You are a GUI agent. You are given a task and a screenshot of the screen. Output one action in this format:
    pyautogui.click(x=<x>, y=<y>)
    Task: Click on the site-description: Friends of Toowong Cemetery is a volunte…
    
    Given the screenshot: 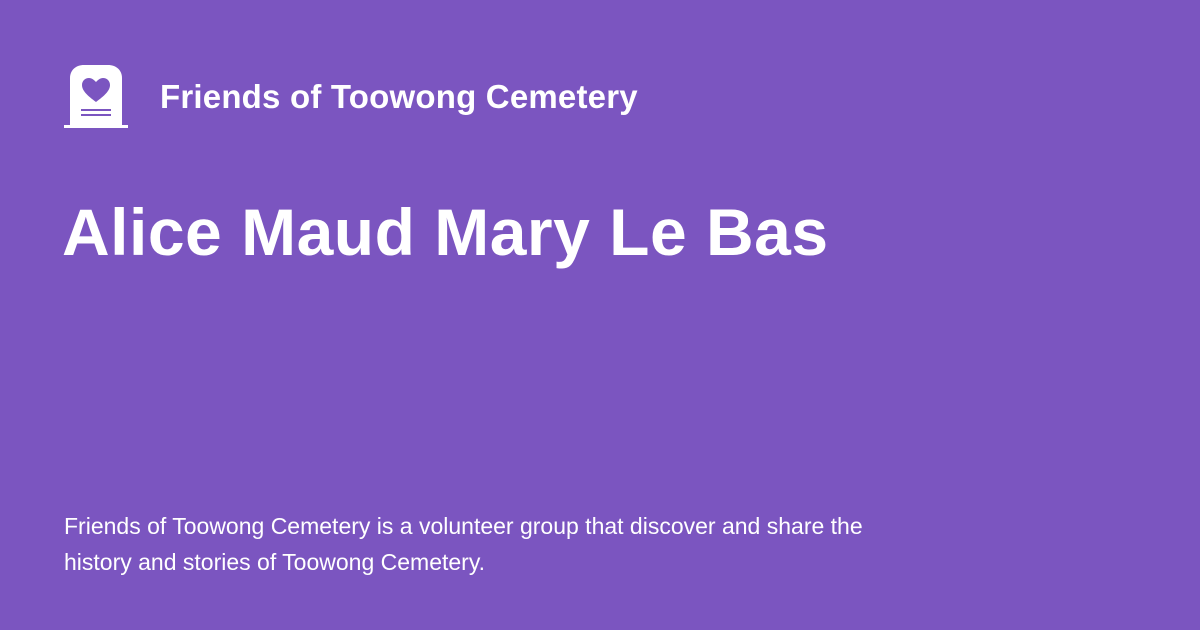 What is the action you would take?
    pyautogui.click(x=463, y=544)
    